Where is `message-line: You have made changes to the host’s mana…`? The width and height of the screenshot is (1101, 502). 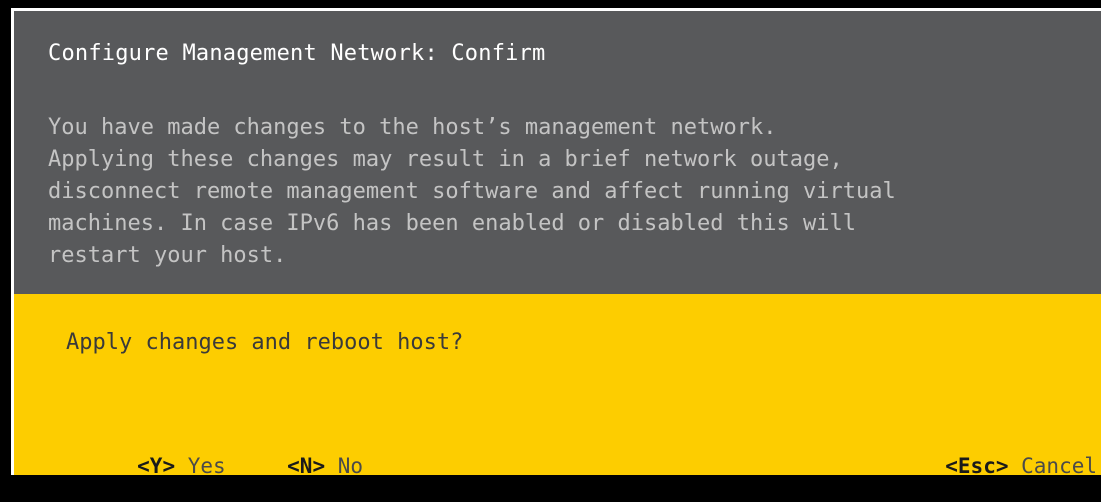 message-line: You have made changes to the host’s mana… is located at coordinates (412, 127).